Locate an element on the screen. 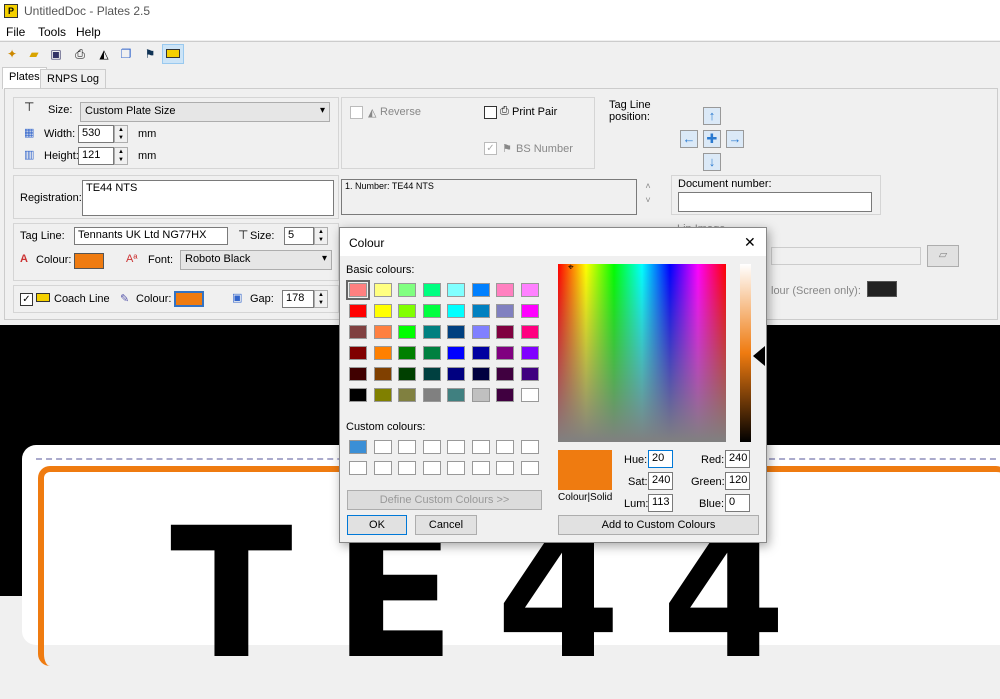  colour-spectrum is located at coordinates (642, 353).